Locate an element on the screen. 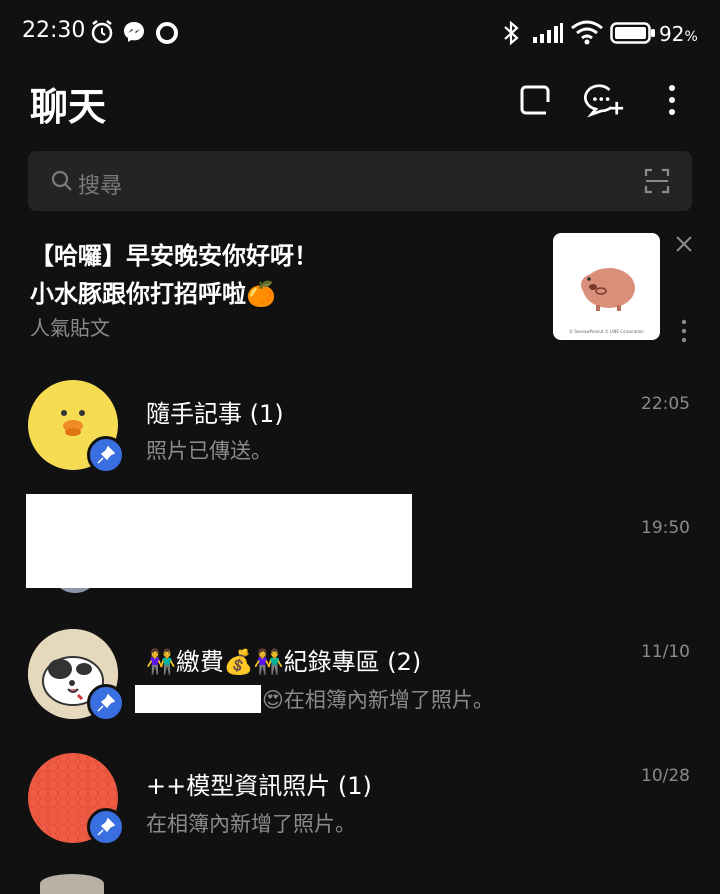 The image size is (720, 894). qr-scan-icon is located at coordinates (657, 181).